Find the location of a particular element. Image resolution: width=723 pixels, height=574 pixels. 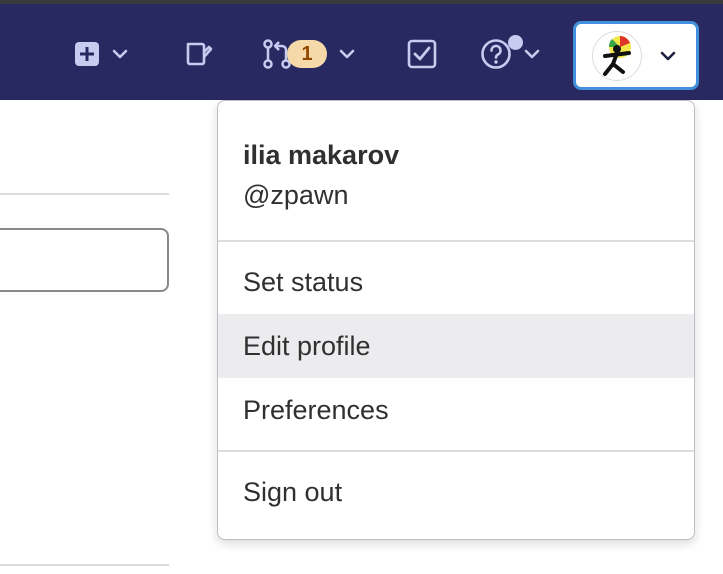

user-username: @zpawn is located at coordinates (296, 195).